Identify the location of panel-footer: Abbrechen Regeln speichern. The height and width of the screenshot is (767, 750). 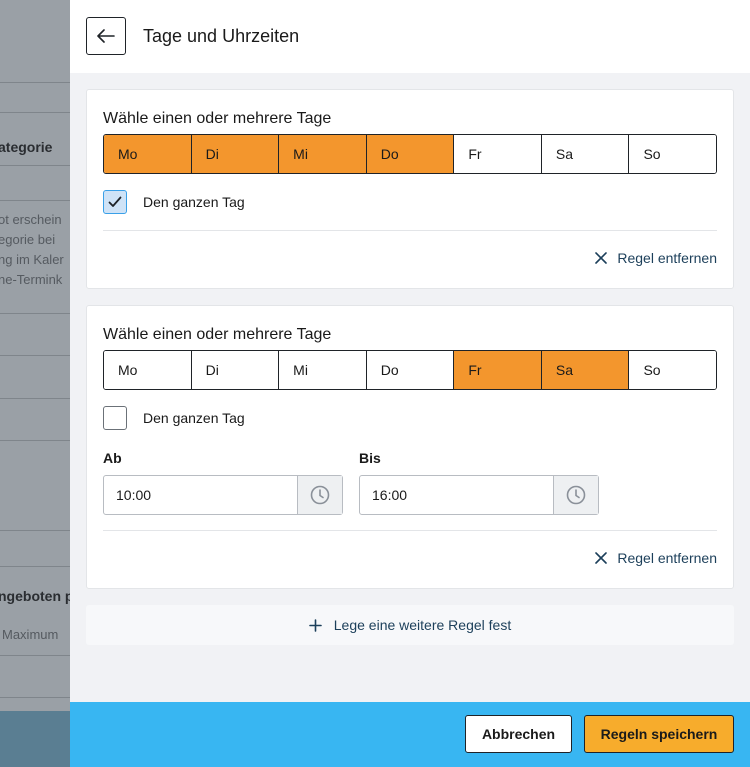
(410, 734).